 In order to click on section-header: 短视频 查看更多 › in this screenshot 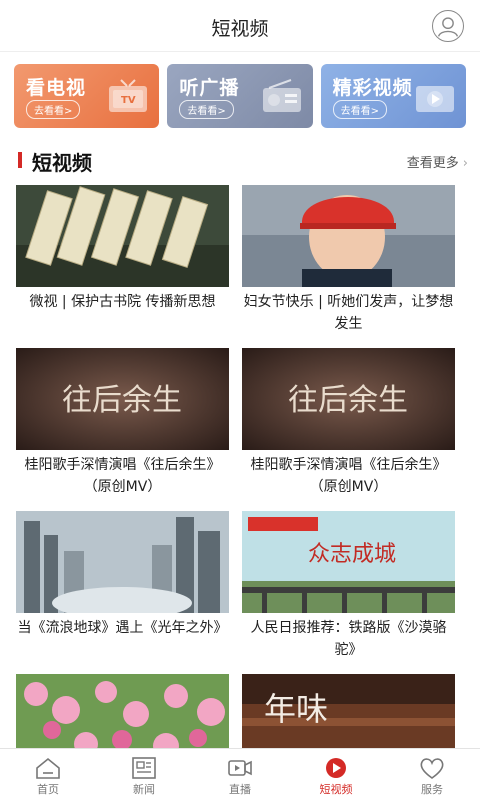, I will do `click(243, 160)`.